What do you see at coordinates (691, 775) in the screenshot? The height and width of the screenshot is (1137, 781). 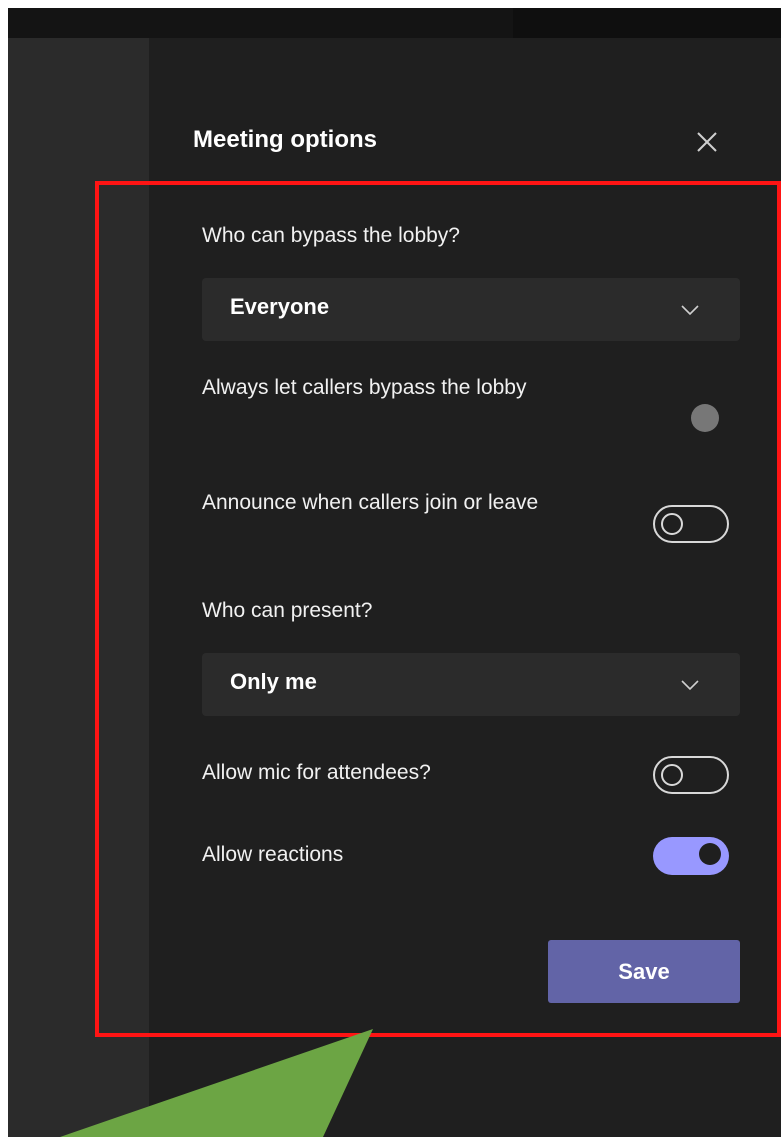 I see `attendee-mic-toggle` at bounding box center [691, 775].